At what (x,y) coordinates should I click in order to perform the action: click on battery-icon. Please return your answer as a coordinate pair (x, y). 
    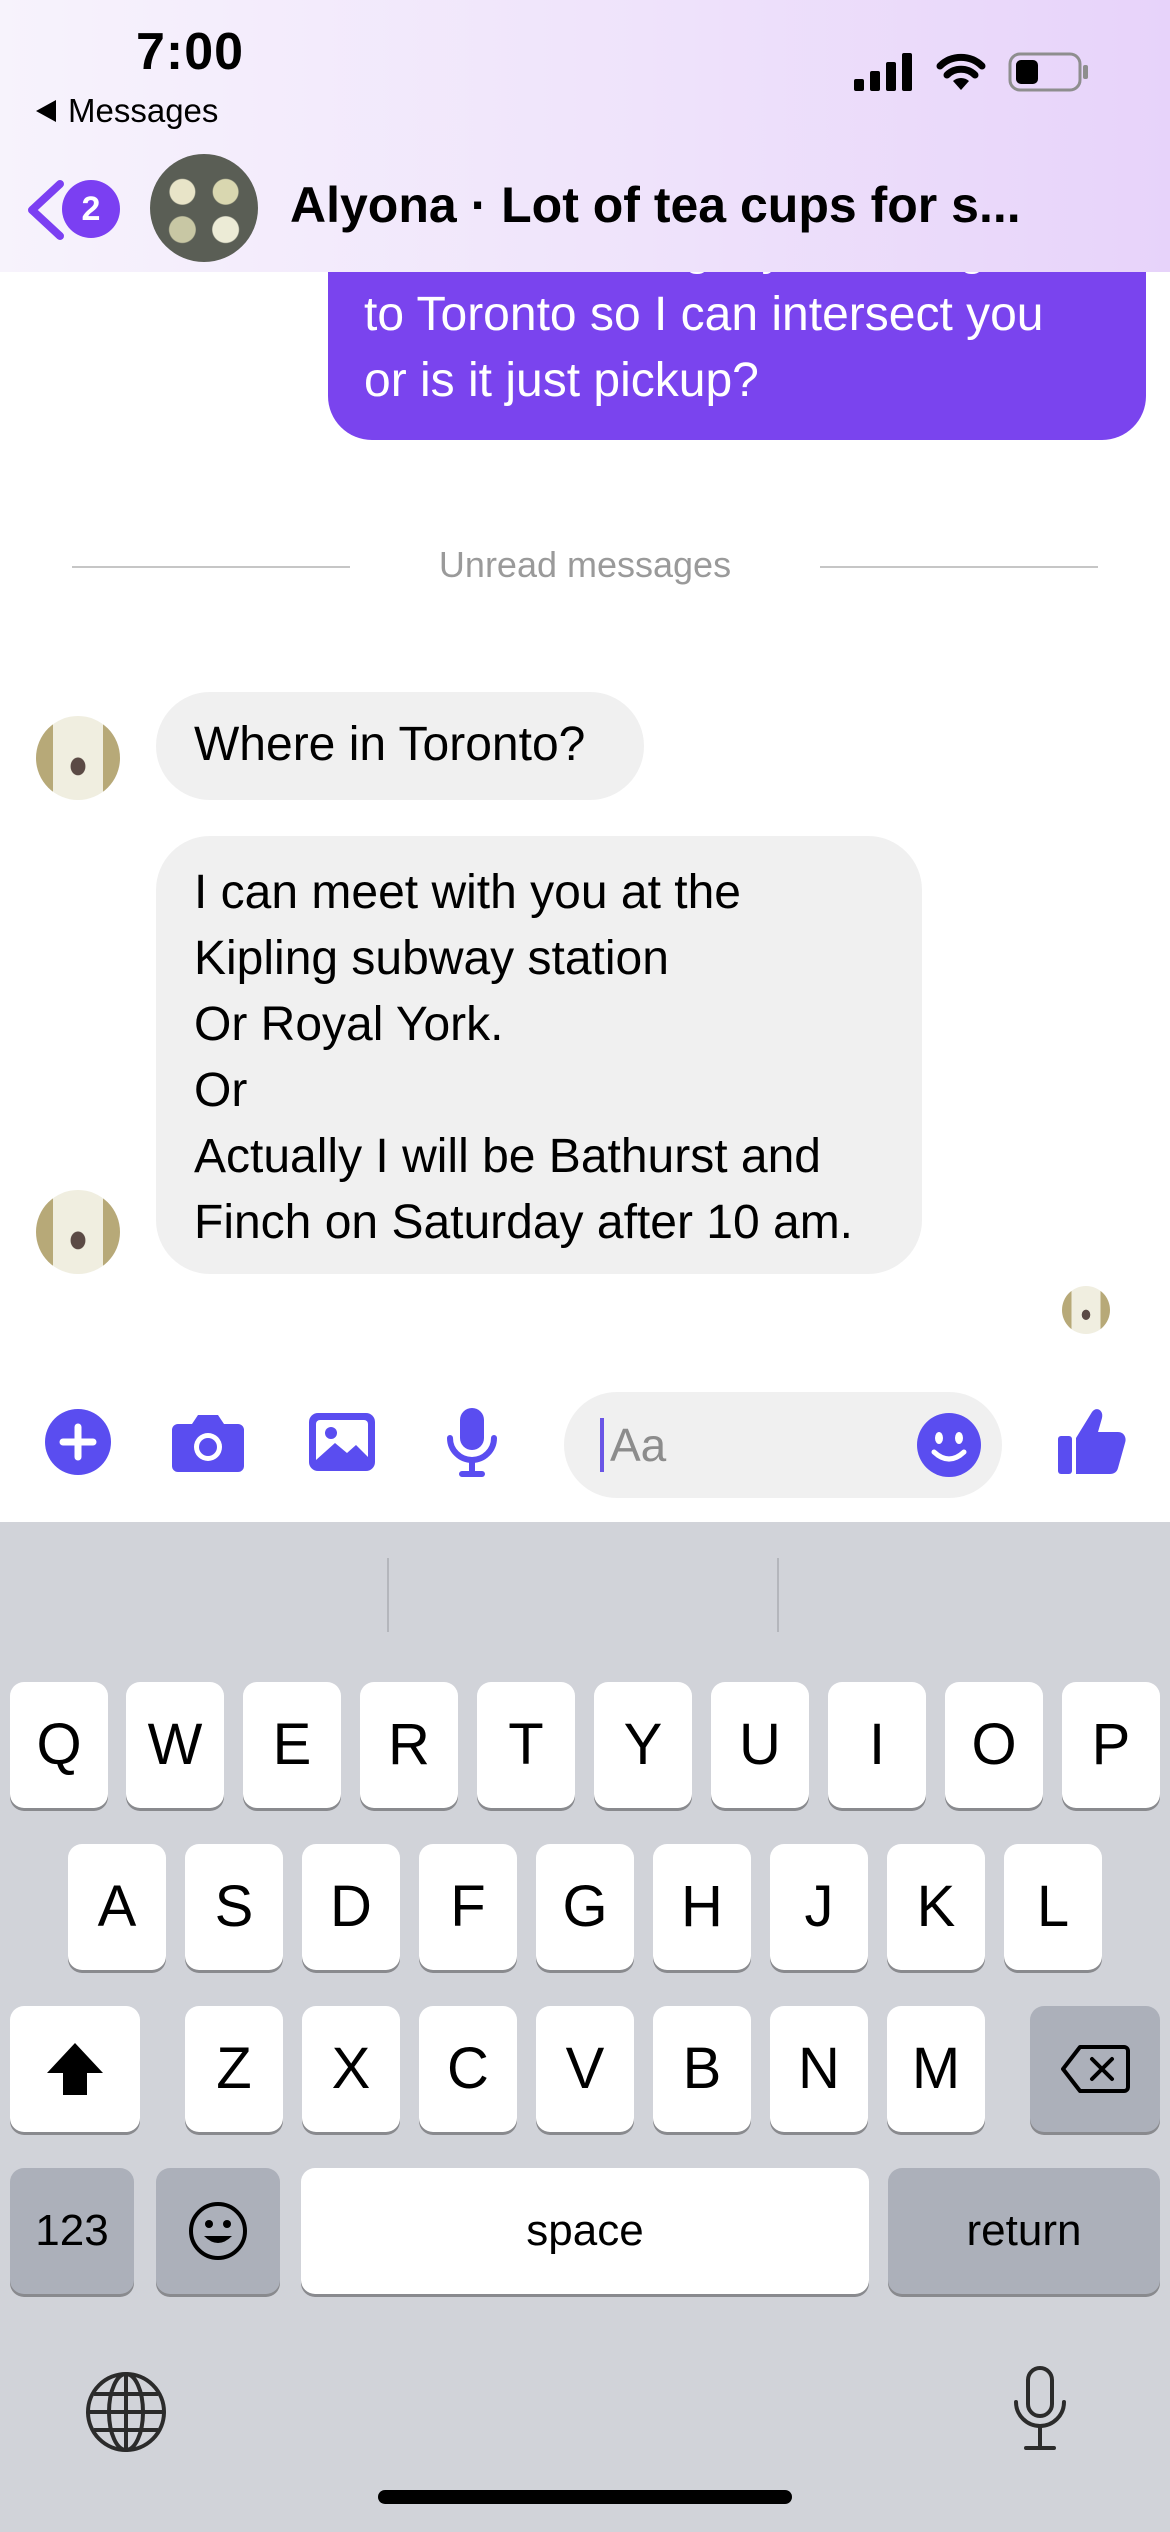
    Looking at the image, I should click on (1048, 72).